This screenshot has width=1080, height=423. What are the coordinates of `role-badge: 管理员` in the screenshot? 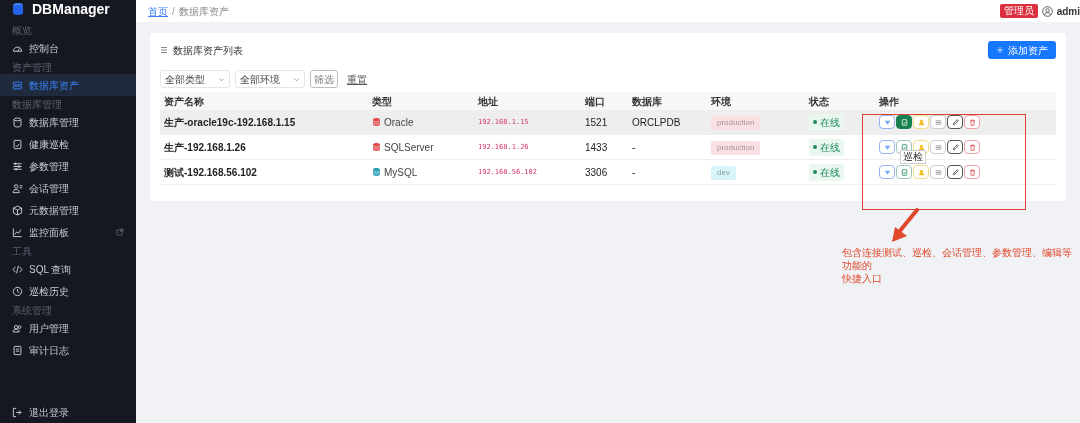 It's located at (1018, 11).